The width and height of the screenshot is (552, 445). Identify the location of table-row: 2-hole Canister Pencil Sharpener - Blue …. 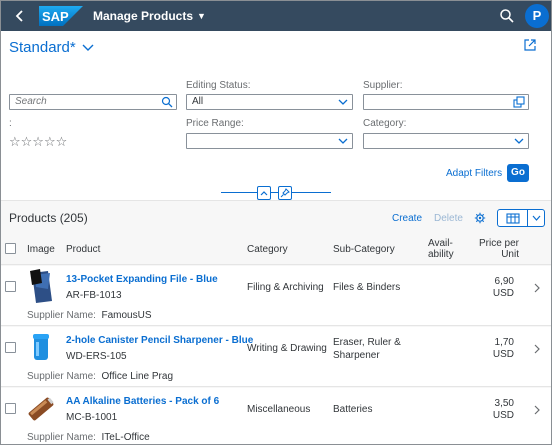
(276, 357).